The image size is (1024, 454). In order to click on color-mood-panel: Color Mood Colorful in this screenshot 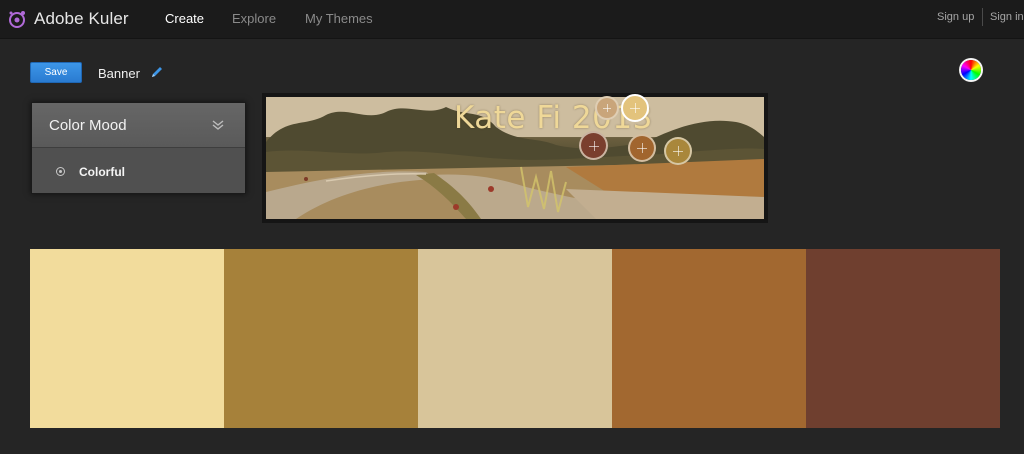, I will do `click(138, 148)`.